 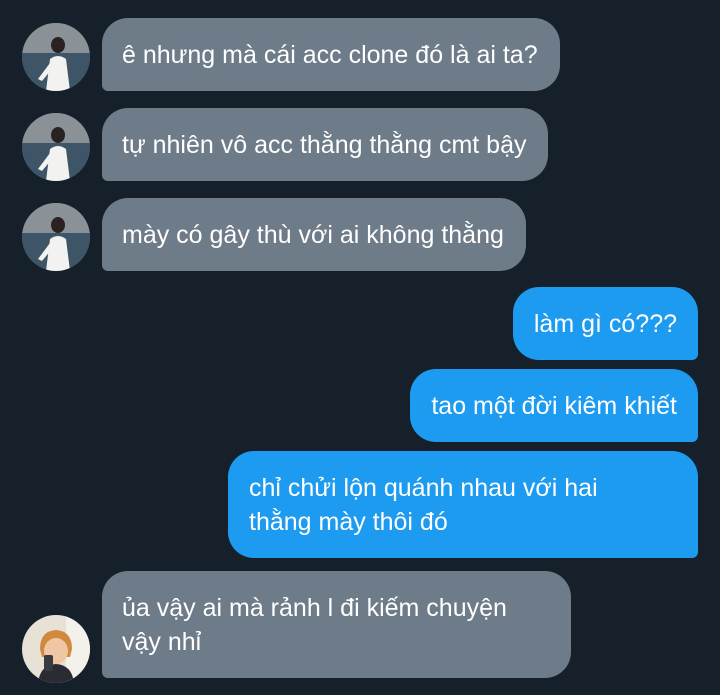 I want to click on incoming-message-bubble: ê nhưng mà cái acc clone đó là ai ta?, so click(x=331, y=54).